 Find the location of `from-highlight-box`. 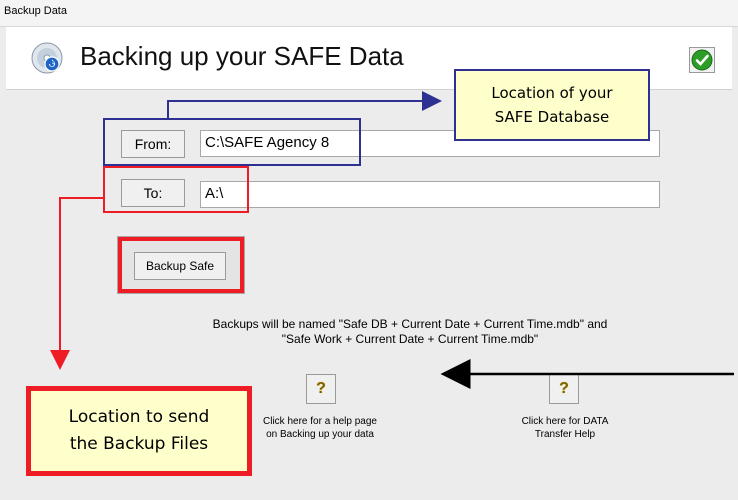

from-highlight-box is located at coordinates (232, 142).